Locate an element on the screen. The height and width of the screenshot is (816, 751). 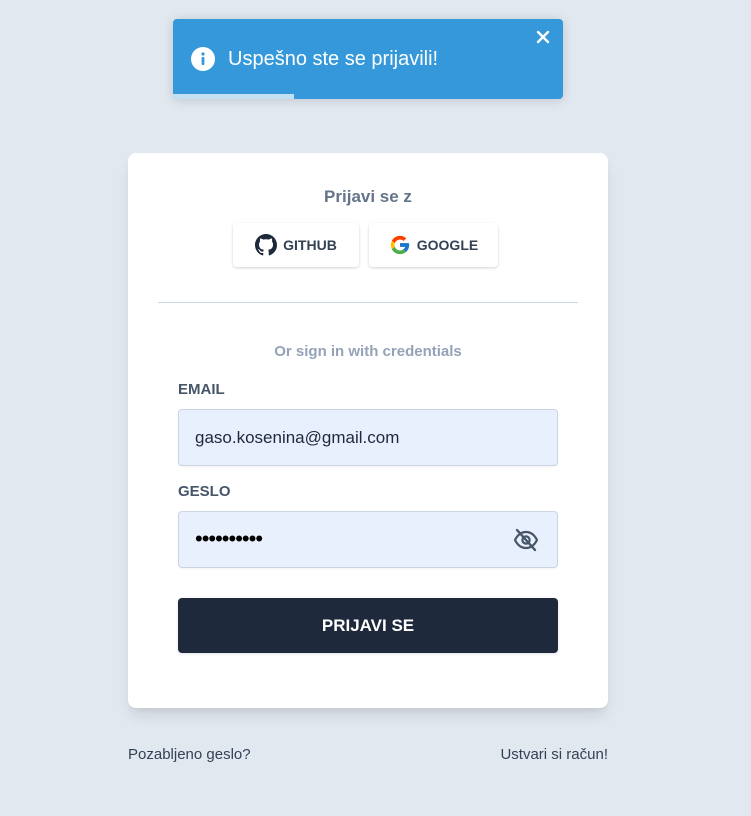
info-icon is located at coordinates (203, 59).